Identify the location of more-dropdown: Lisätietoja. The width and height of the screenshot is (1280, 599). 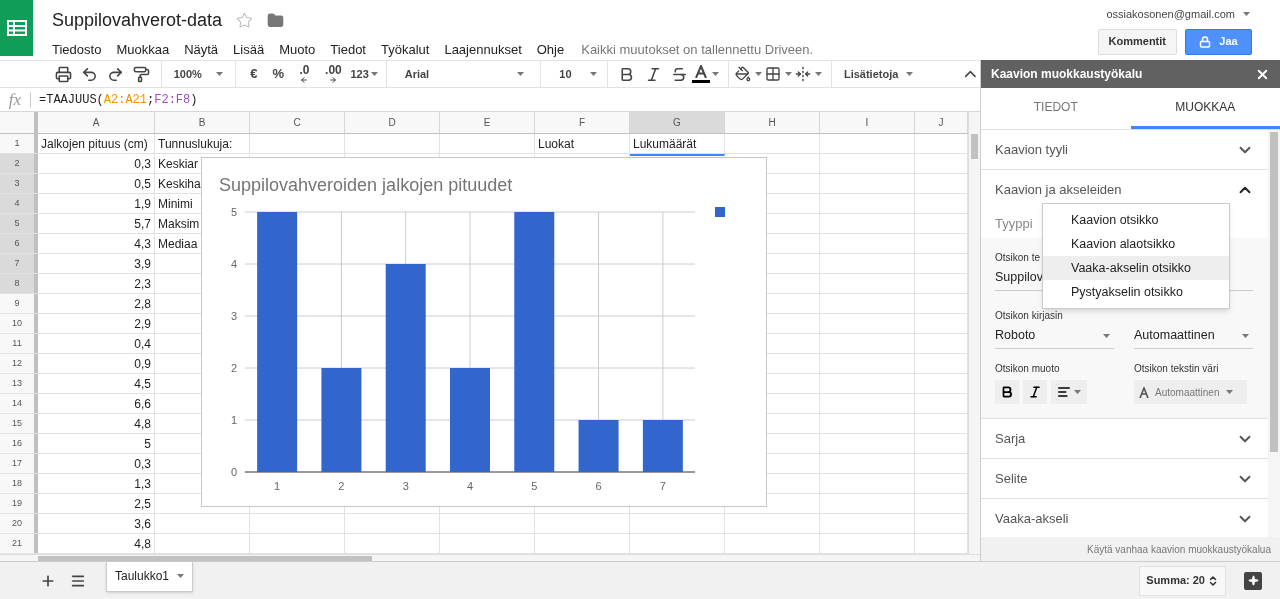
(878, 74).